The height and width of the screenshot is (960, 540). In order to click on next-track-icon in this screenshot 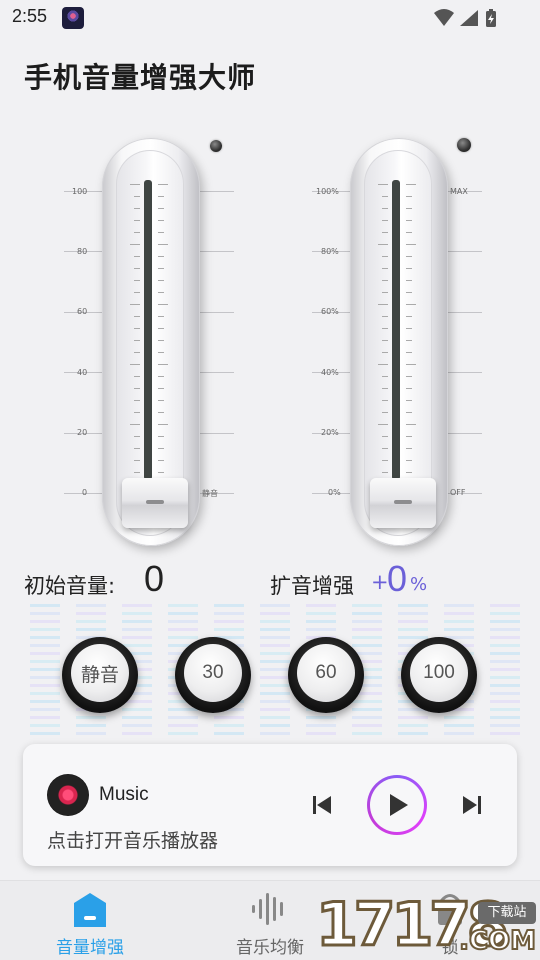, I will do `click(472, 805)`.